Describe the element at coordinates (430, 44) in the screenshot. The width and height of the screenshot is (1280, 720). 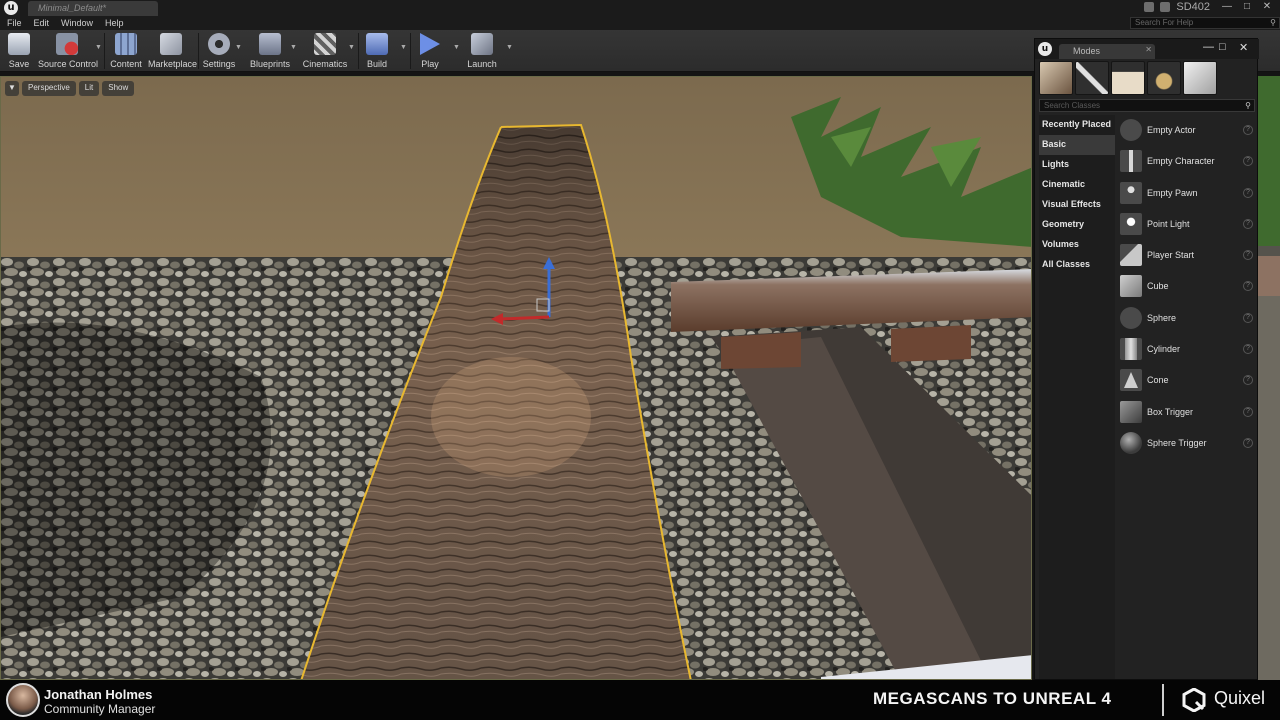
I see `play-icon` at that location.